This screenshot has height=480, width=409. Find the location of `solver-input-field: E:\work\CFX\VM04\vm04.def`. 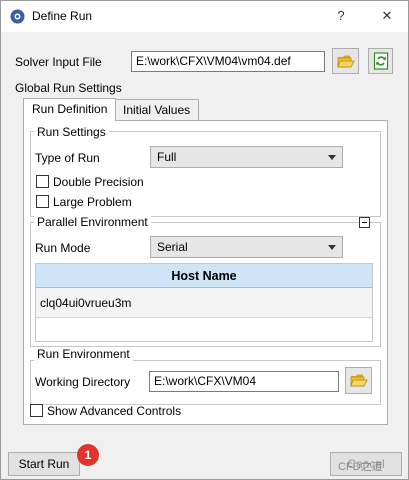

solver-input-field: E:\work\CFX\VM04\vm04.def is located at coordinates (228, 61).